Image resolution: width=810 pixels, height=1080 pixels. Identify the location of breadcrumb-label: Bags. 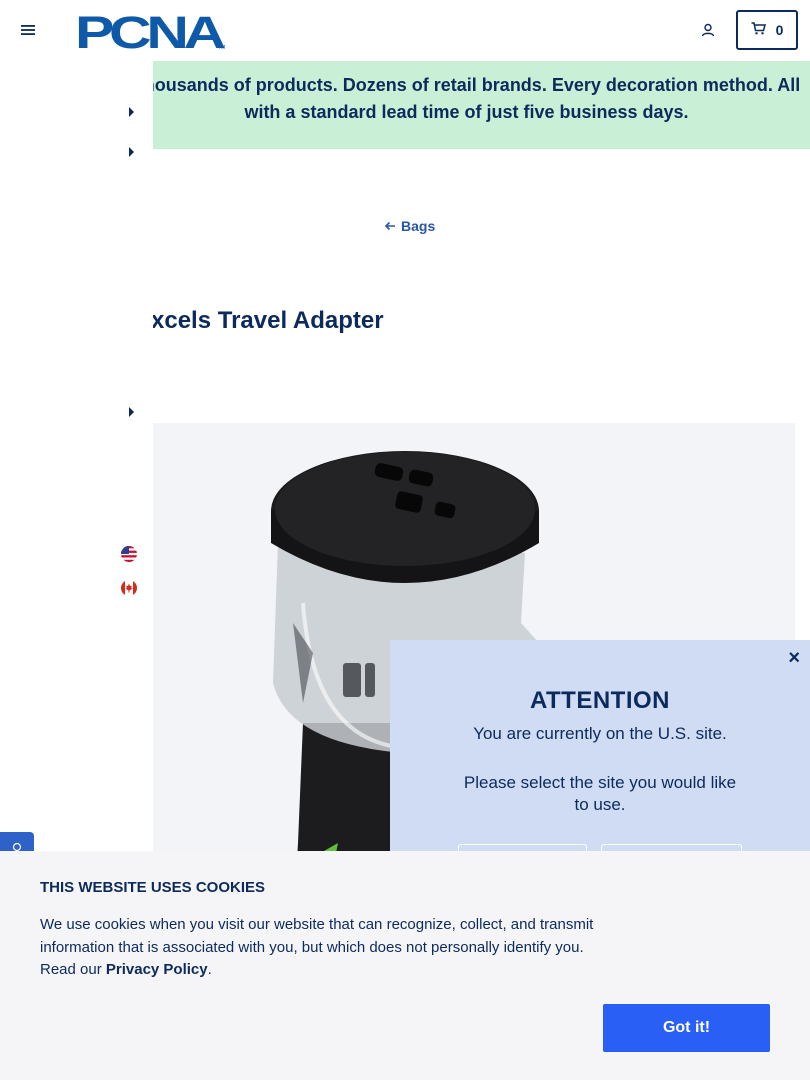
(418, 226).